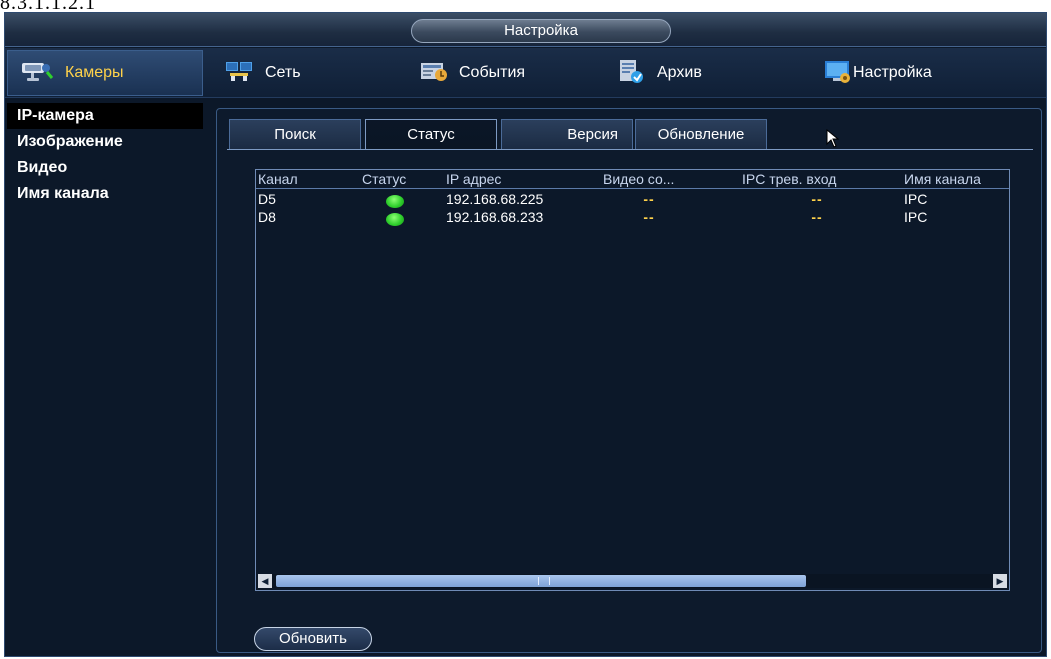 Image resolution: width=1051 pixels, height=659 pixels. I want to click on tab-search: Поиск, so click(295, 134).